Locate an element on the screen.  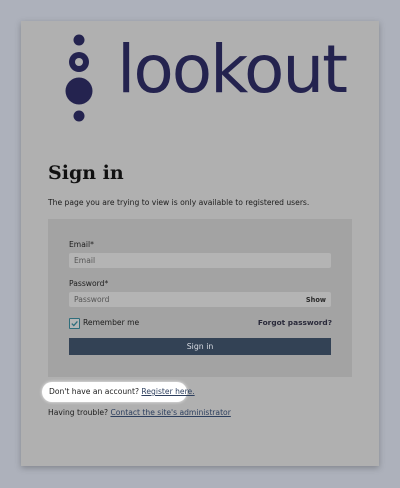
checkmark-icon is located at coordinates (74, 323).